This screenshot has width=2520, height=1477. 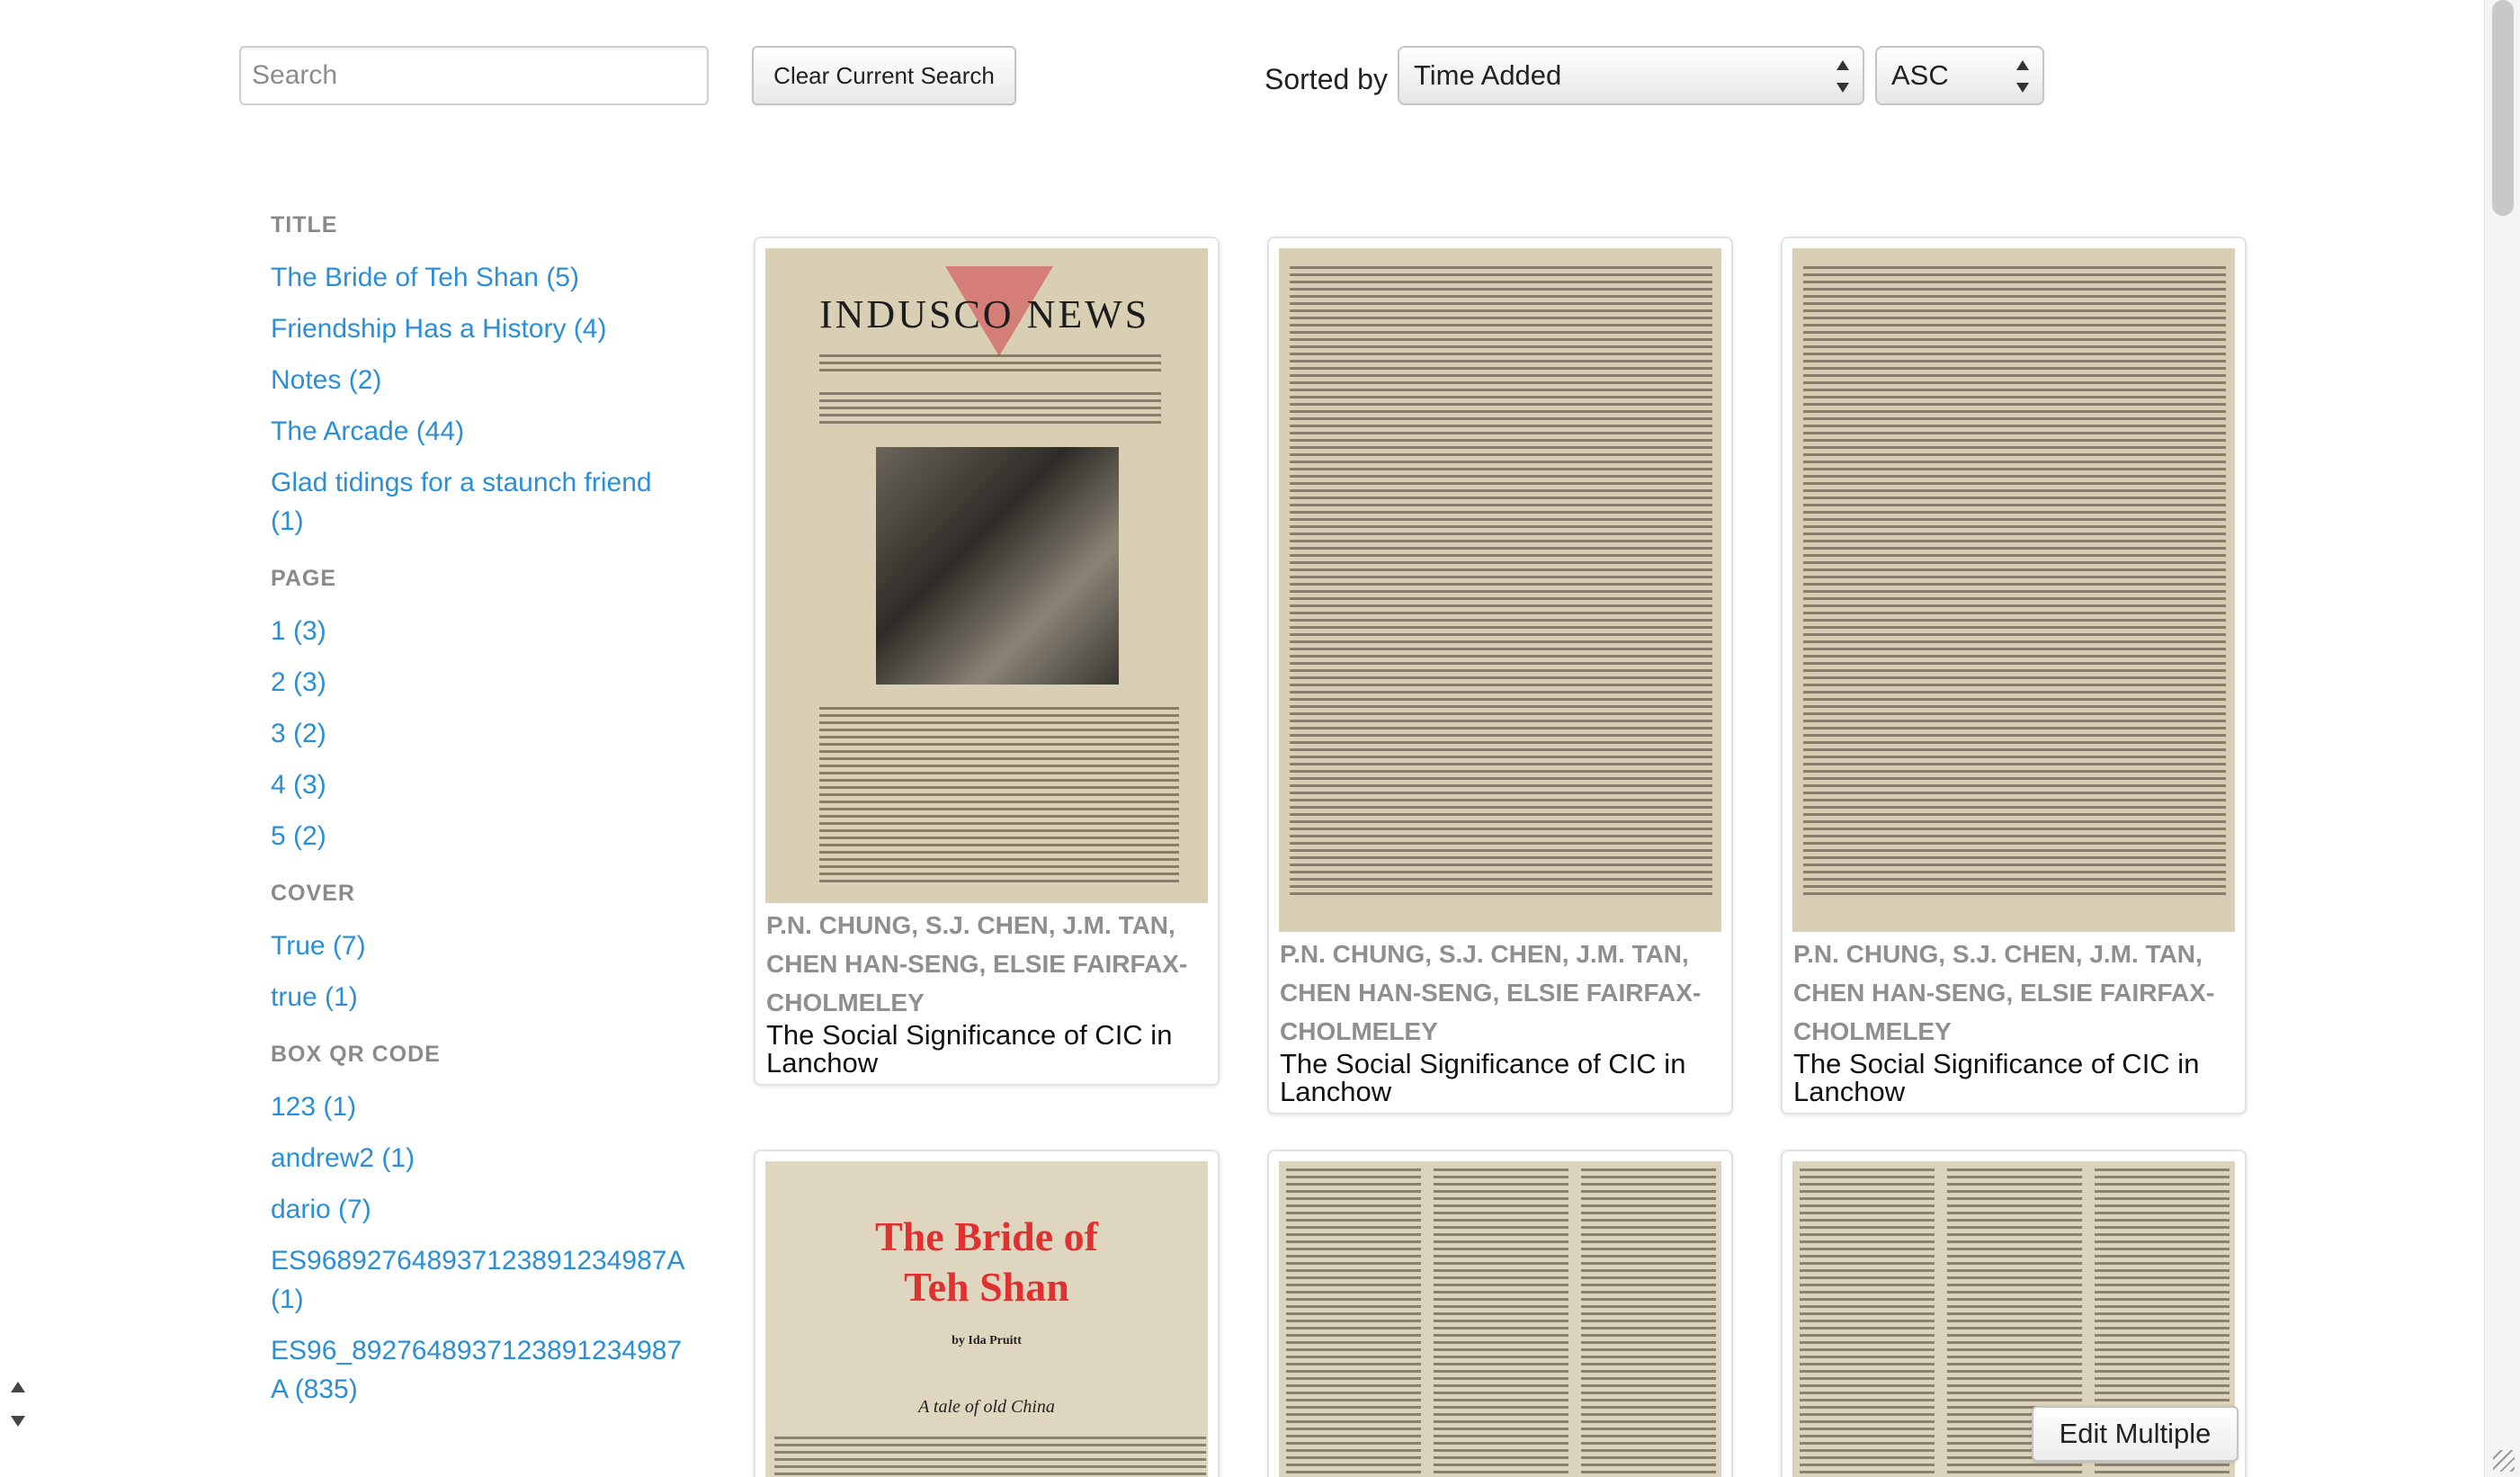 I want to click on newspaper-photo, so click(x=997, y=566).